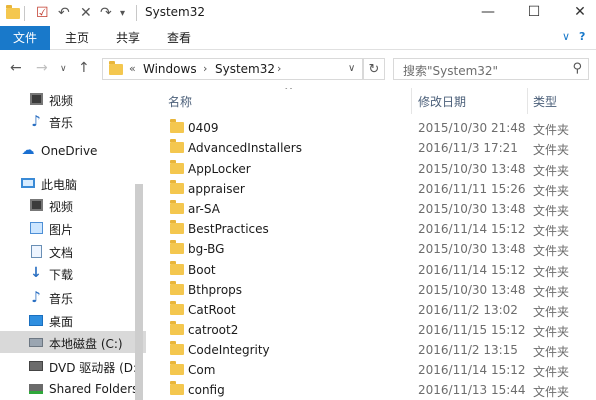 This screenshot has height=400, width=596. Describe the element at coordinates (42, 68) in the screenshot. I see `forward-arrow-icon: →` at that location.